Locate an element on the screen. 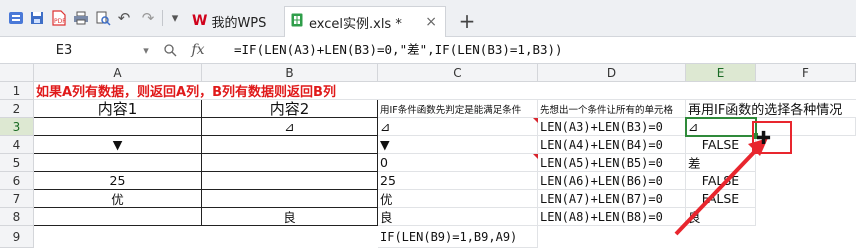  insert-function-icon: fx is located at coordinates (198, 50).